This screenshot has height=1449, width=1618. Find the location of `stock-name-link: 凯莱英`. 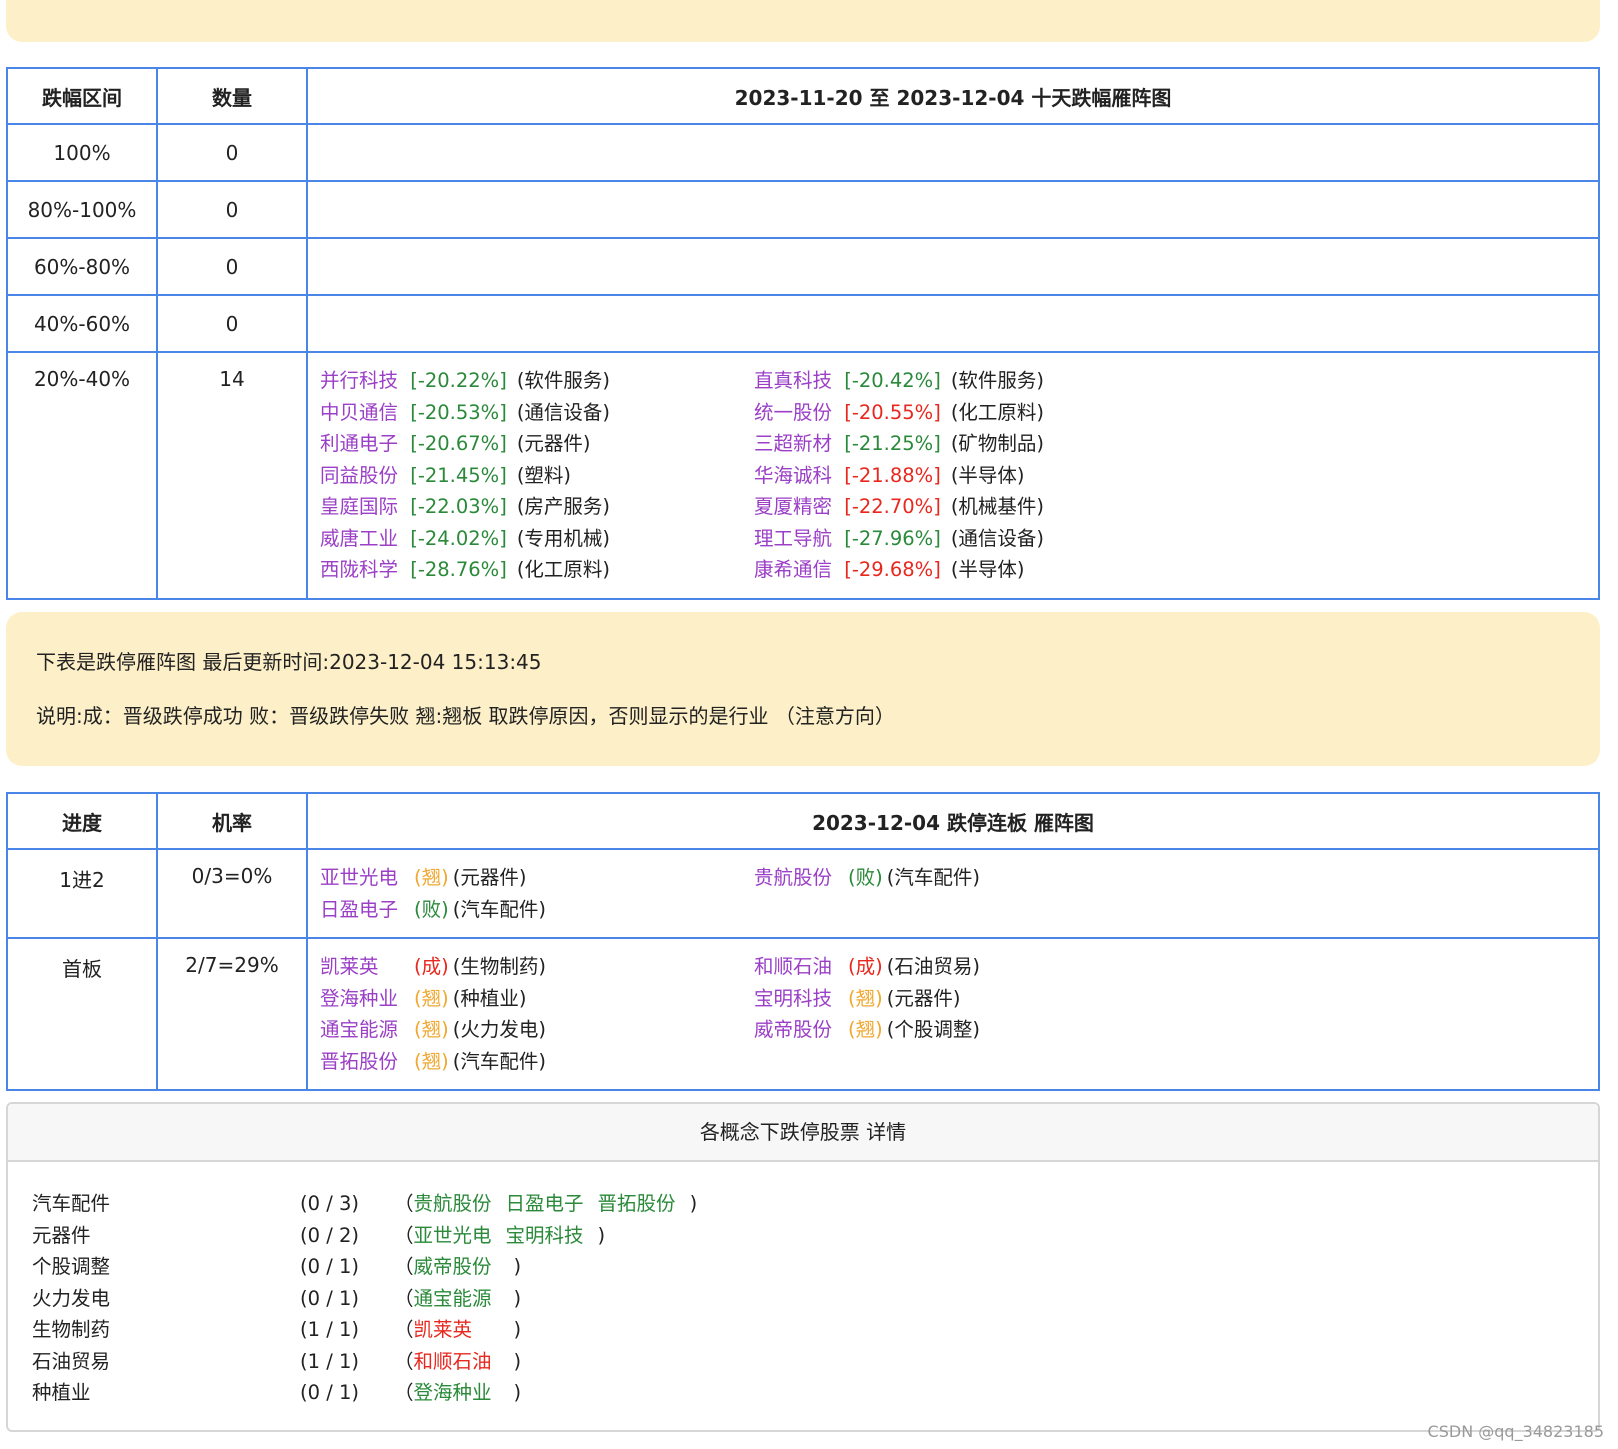

stock-name-link: 凯莱英 is located at coordinates (362, 967).